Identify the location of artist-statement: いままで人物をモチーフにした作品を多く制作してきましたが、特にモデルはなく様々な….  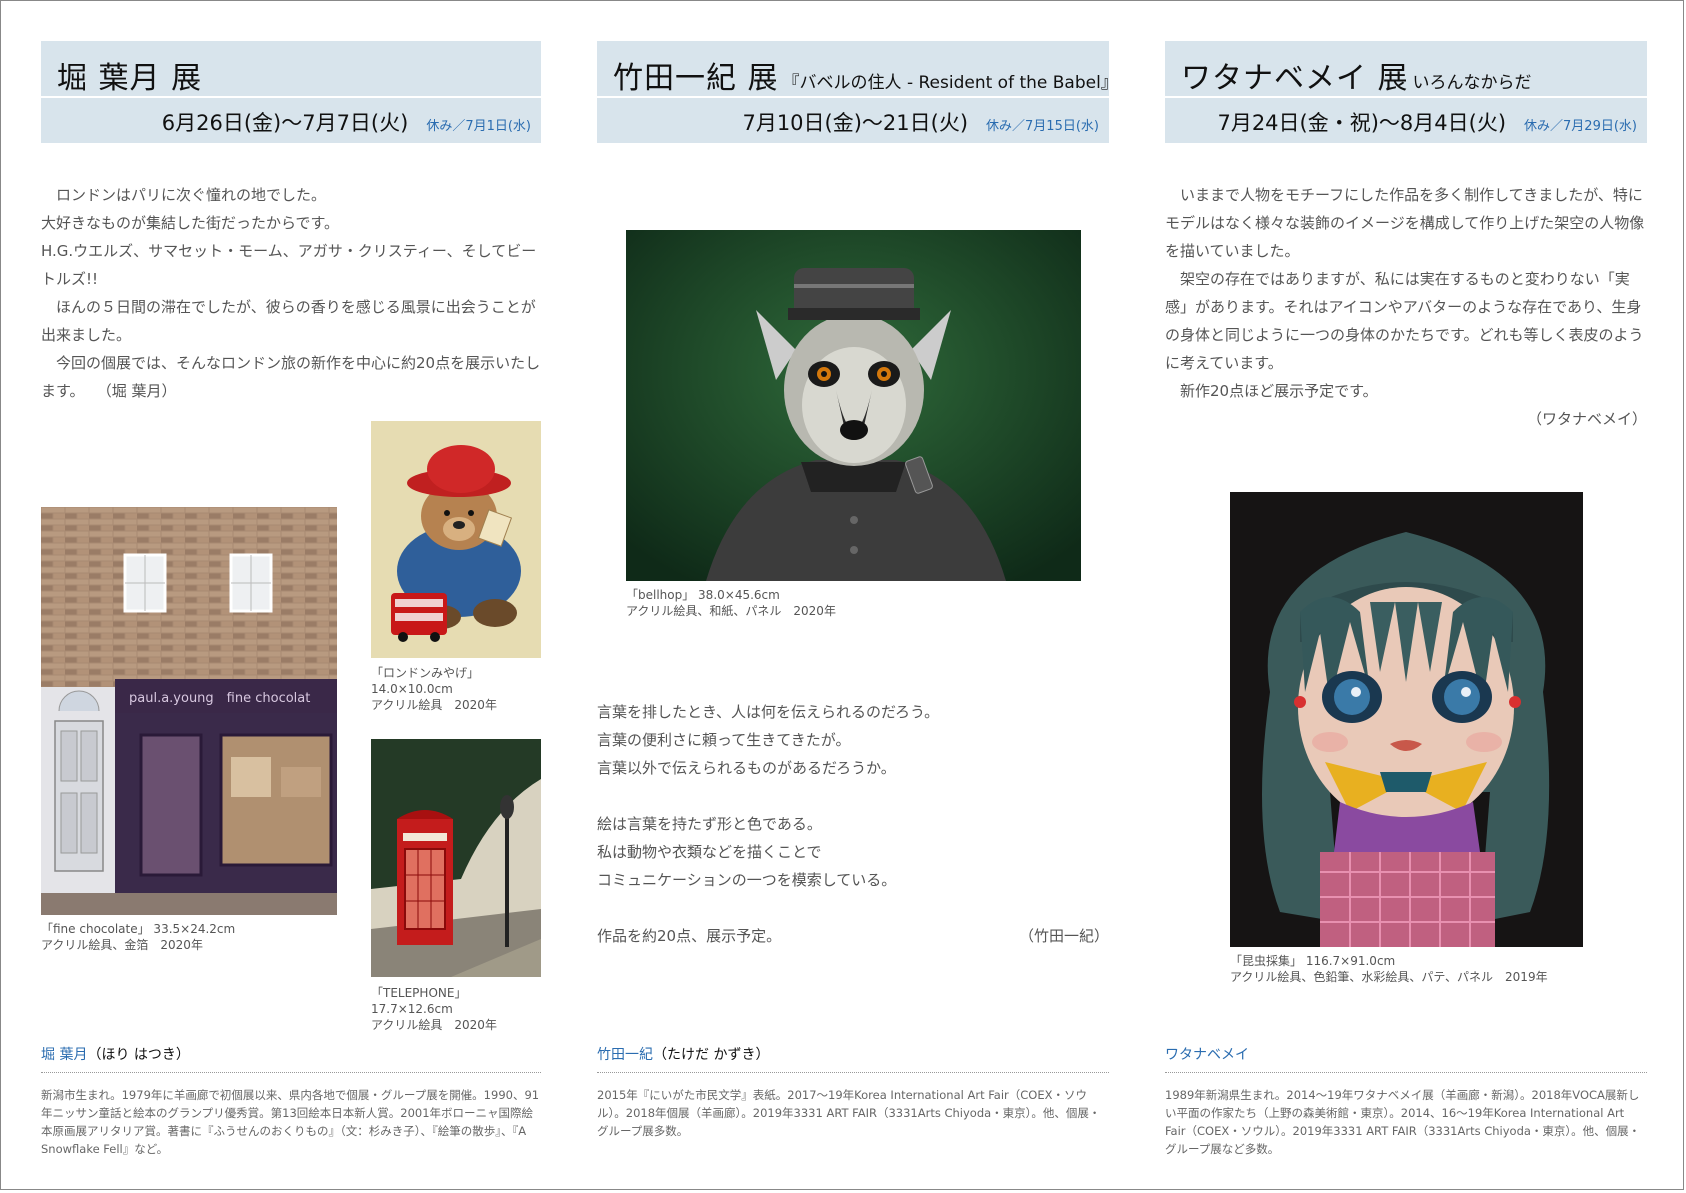
(1406, 307).